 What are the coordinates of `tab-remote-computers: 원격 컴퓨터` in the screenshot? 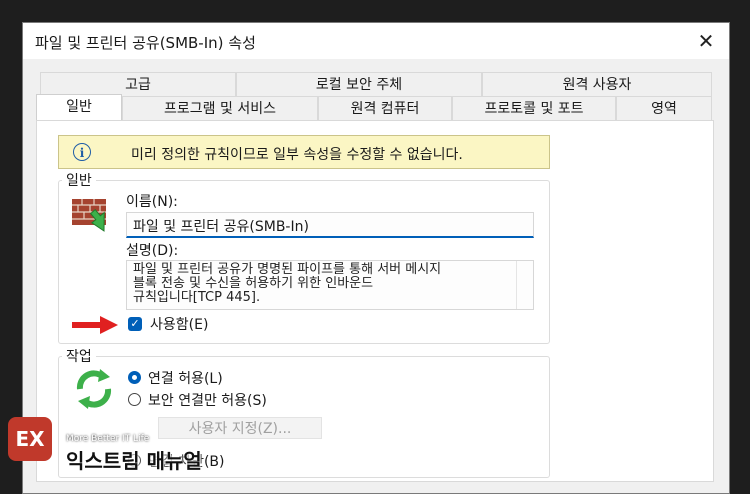 It's located at (385, 108).